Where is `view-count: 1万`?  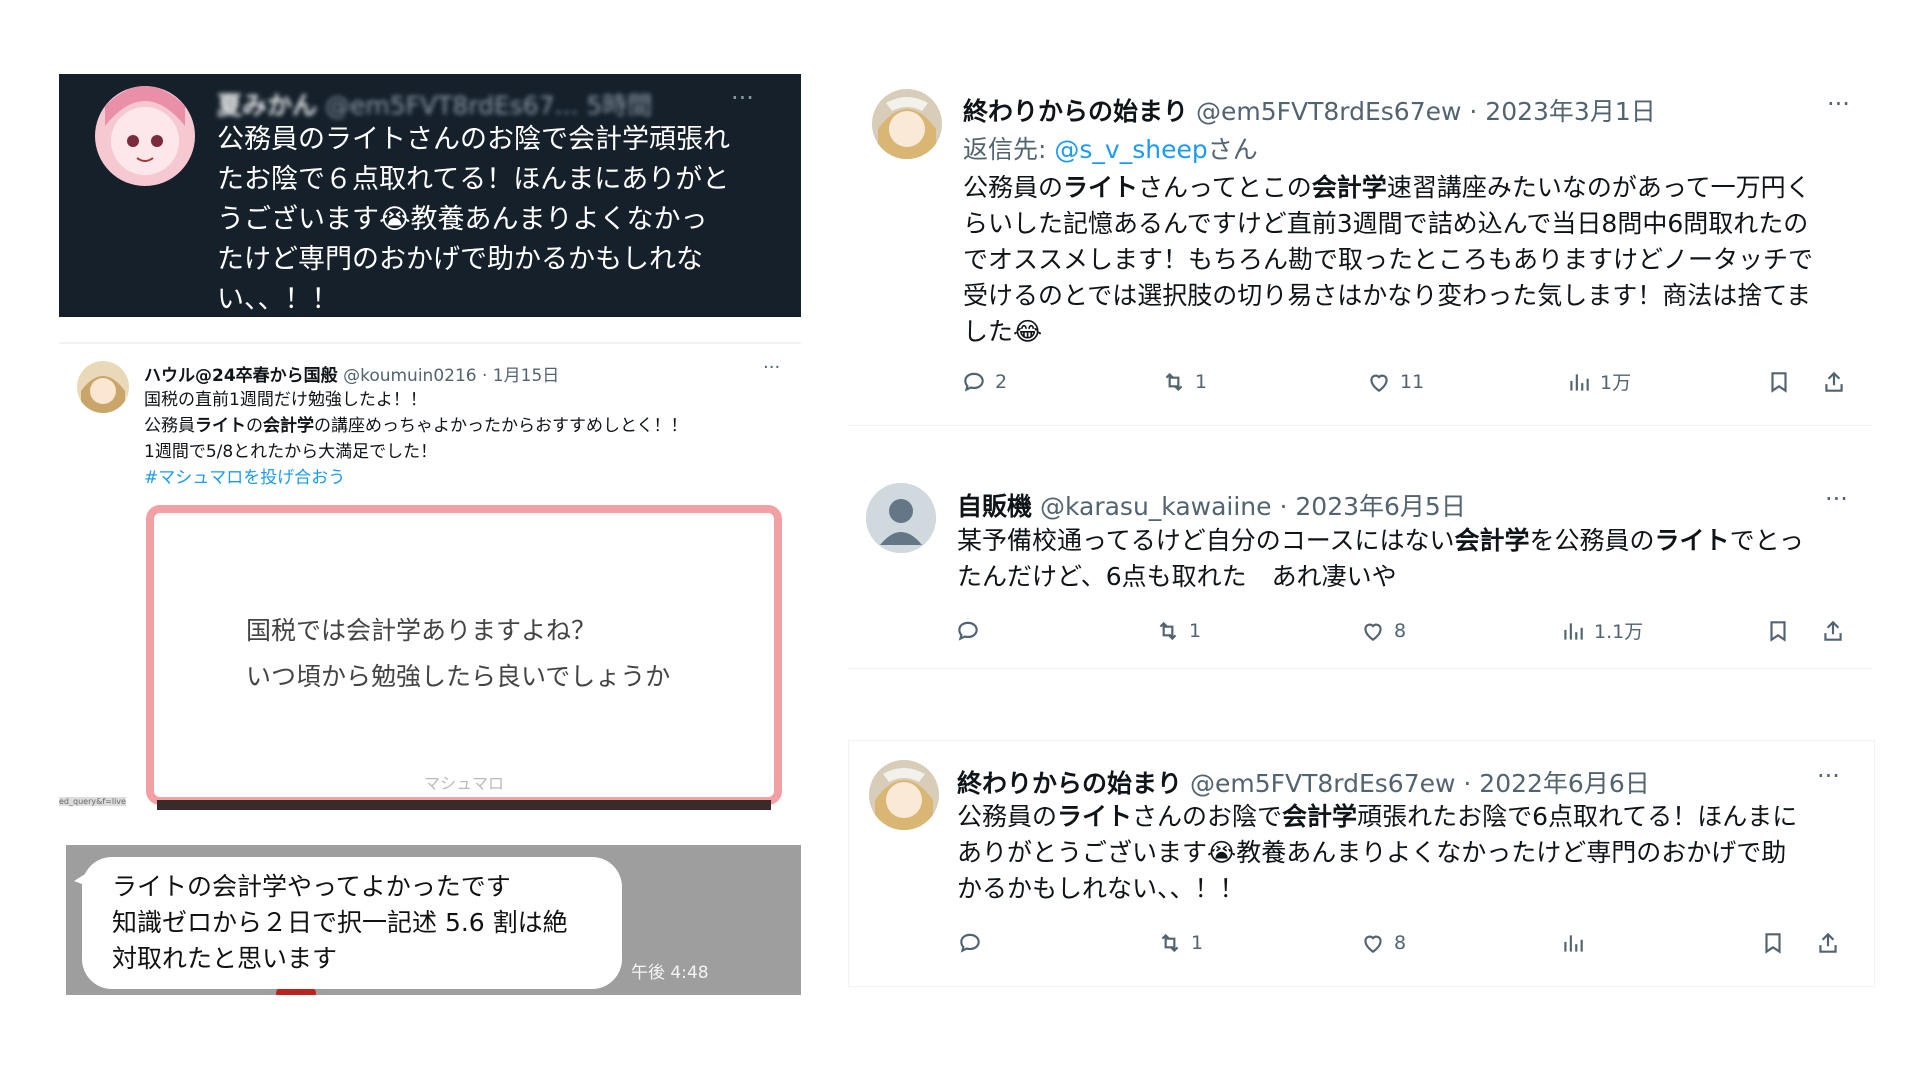 view-count: 1万 is located at coordinates (1616, 383).